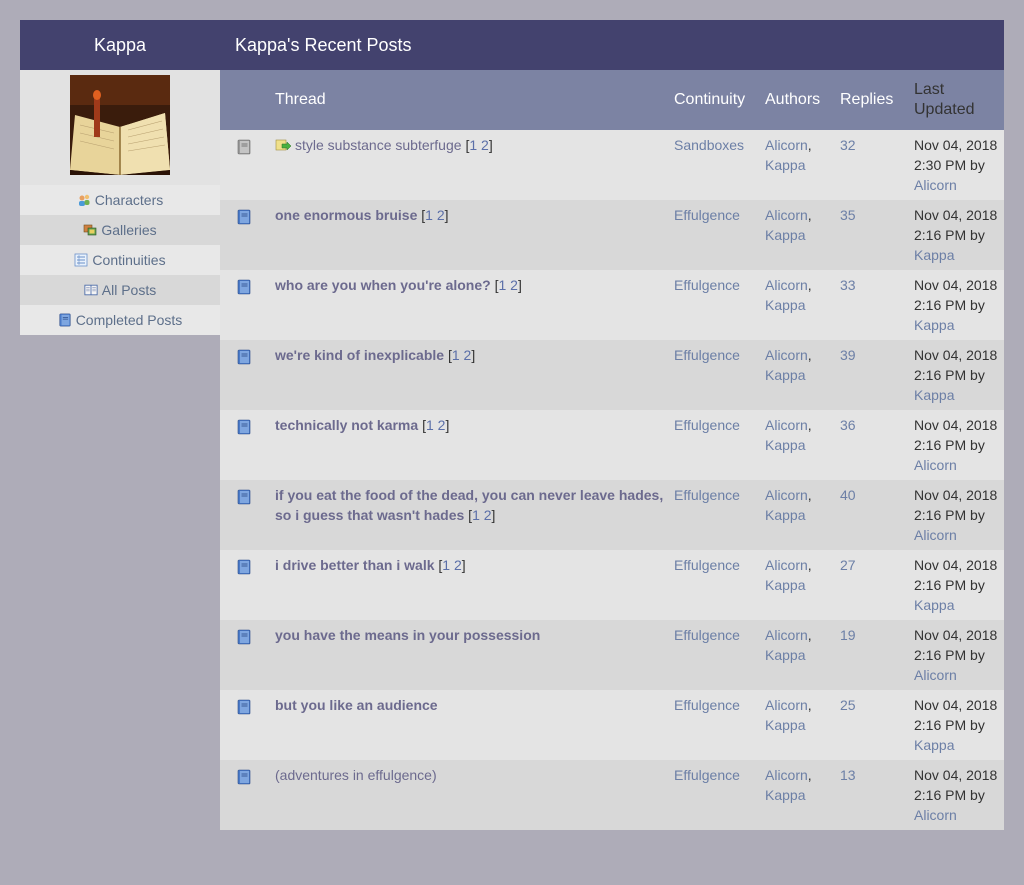 This screenshot has height=885, width=1024. Describe the element at coordinates (120, 45) in the screenshot. I see `user-name: Kappa` at that location.